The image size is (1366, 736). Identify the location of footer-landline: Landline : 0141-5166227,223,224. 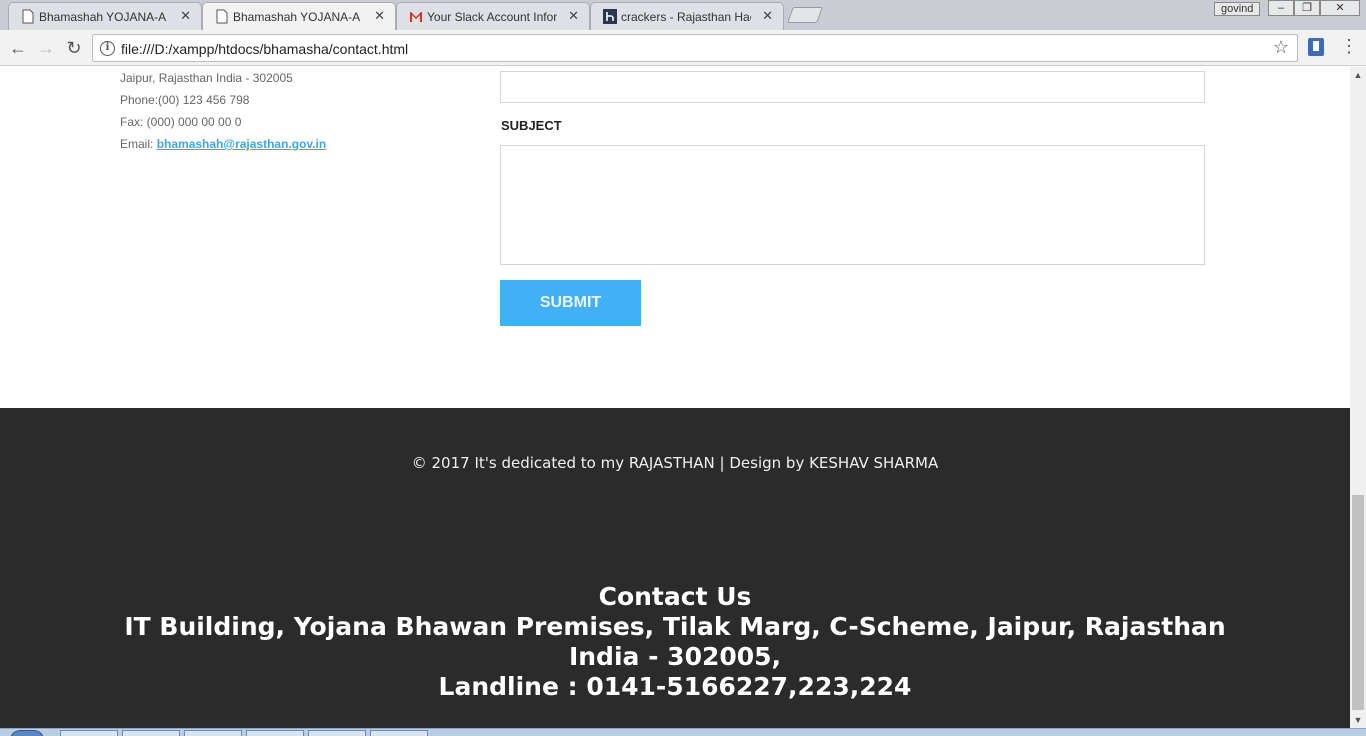
(675, 686).